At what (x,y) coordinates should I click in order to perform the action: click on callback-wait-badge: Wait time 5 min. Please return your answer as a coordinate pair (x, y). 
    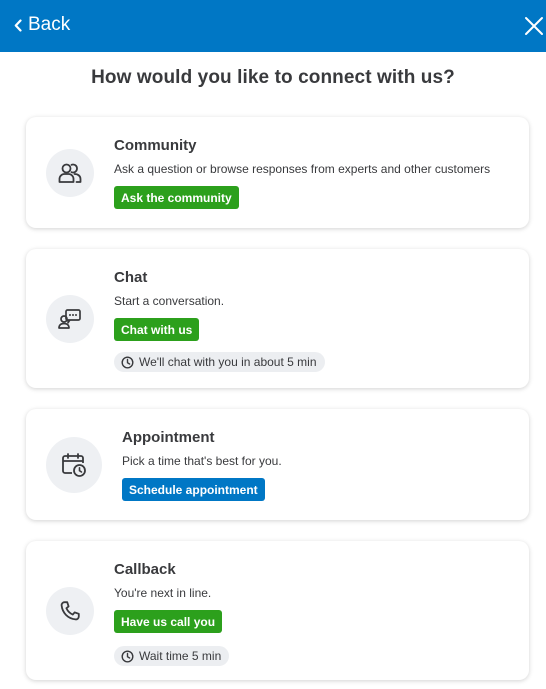
    Looking at the image, I should click on (172, 656).